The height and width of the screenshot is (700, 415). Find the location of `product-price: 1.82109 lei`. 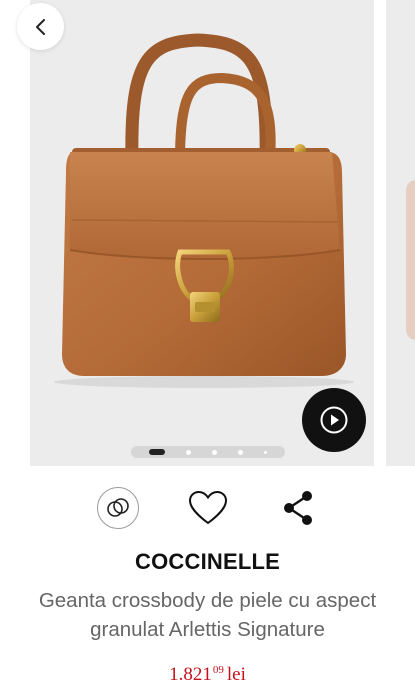

product-price: 1.82109 lei is located at coordinates (207, 675).